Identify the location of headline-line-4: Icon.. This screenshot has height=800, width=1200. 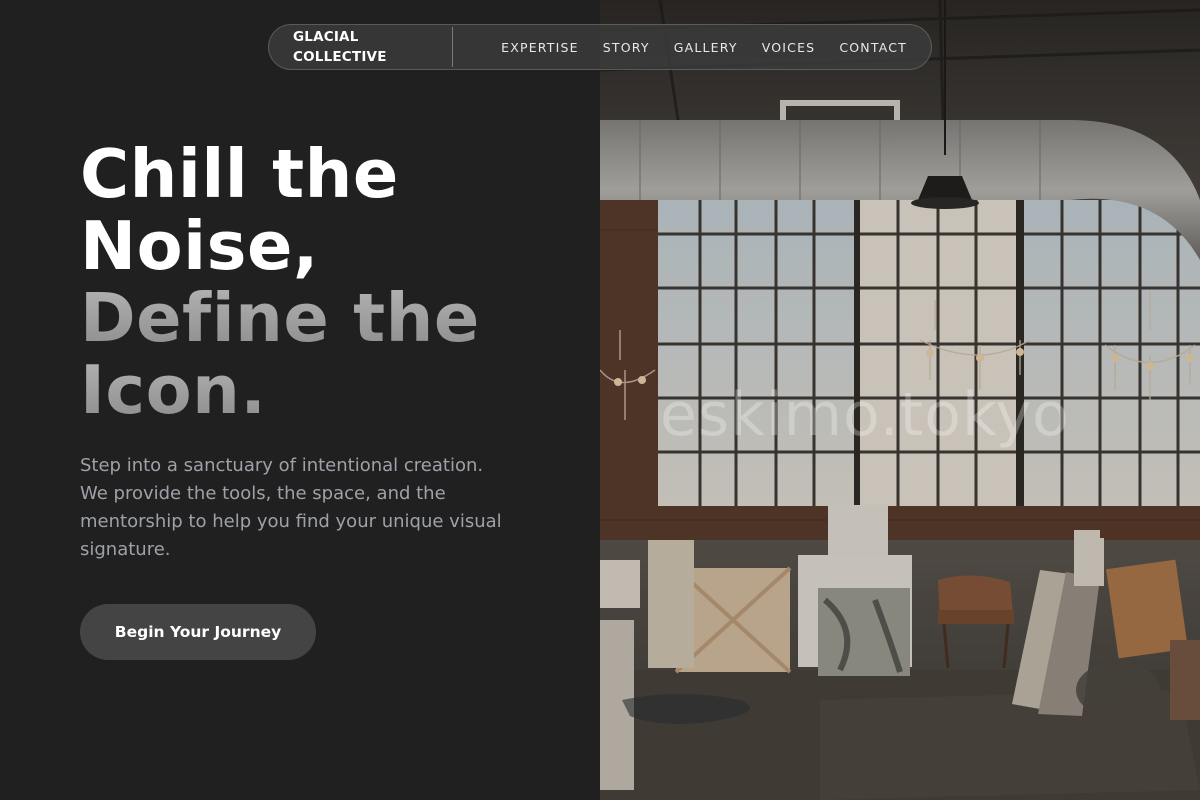
(330, 390).